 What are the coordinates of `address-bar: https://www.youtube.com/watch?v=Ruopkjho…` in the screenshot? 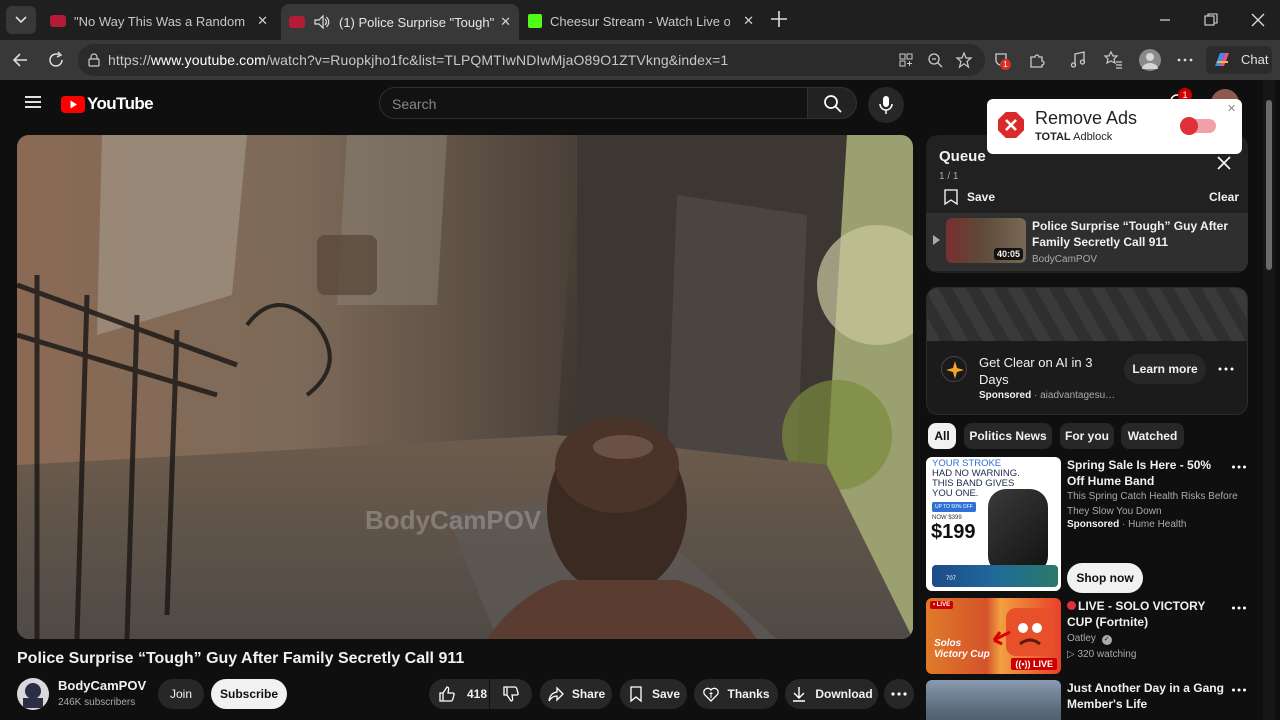 It's located at (531, 60).